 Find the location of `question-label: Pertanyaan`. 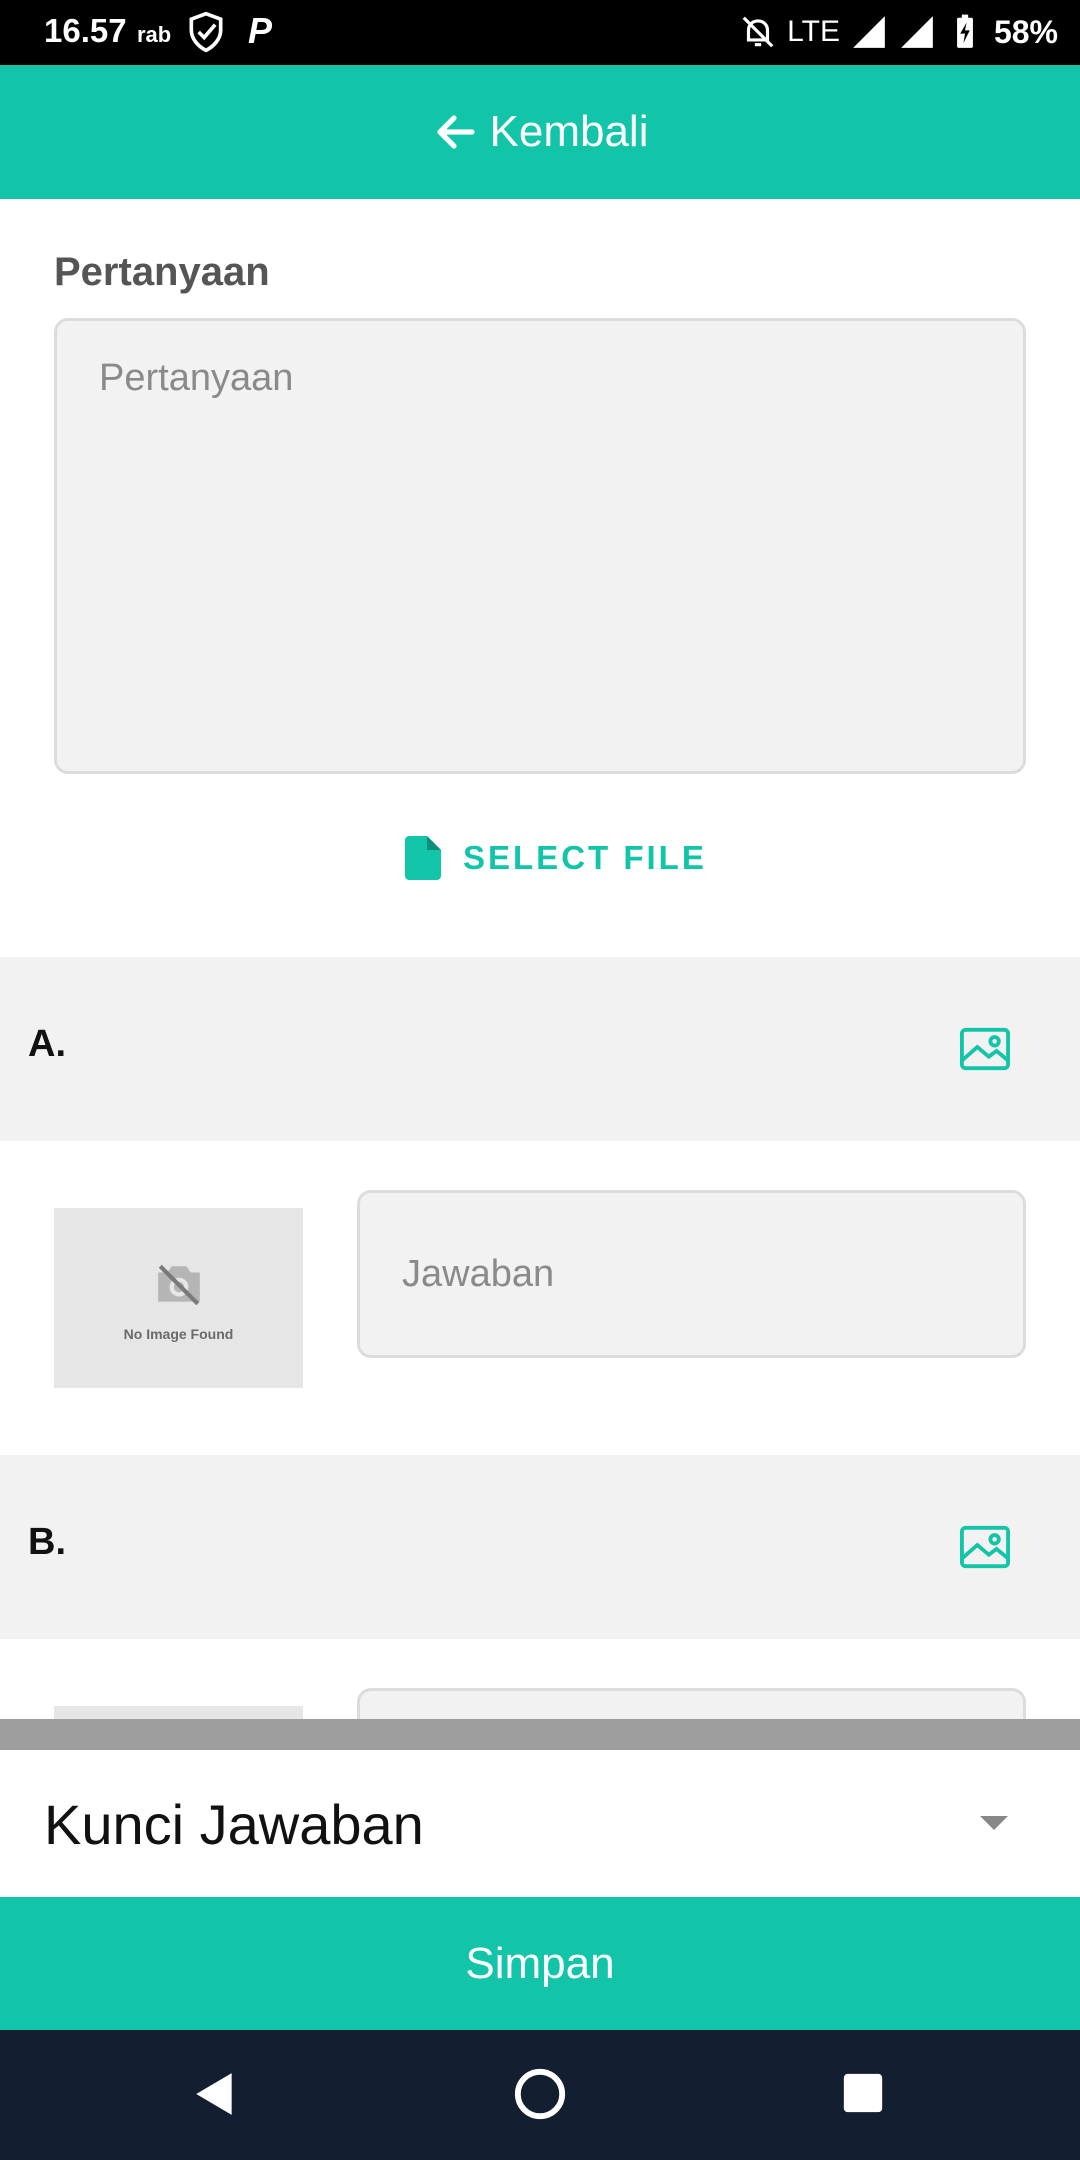

question-label: Pertanyaan is located at coordinates (162, 272).